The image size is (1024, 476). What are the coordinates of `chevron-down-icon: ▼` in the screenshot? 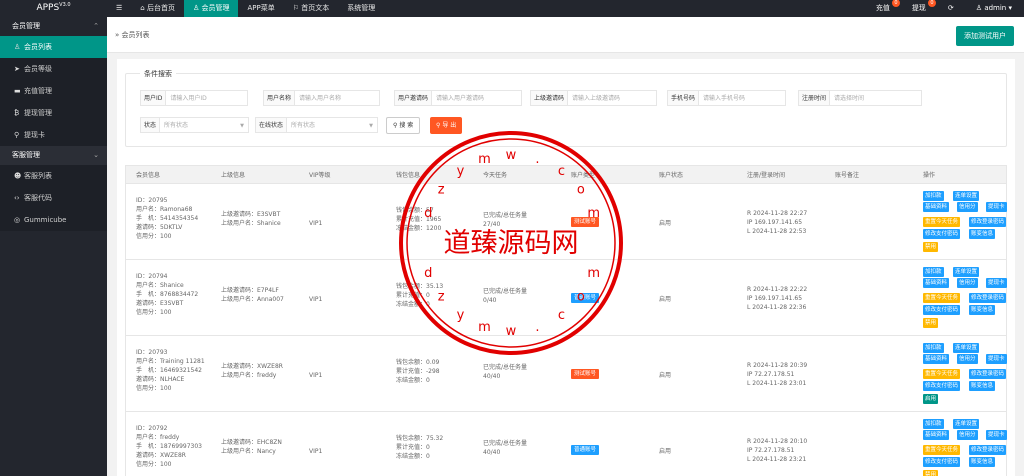 It's located at (242, 126).